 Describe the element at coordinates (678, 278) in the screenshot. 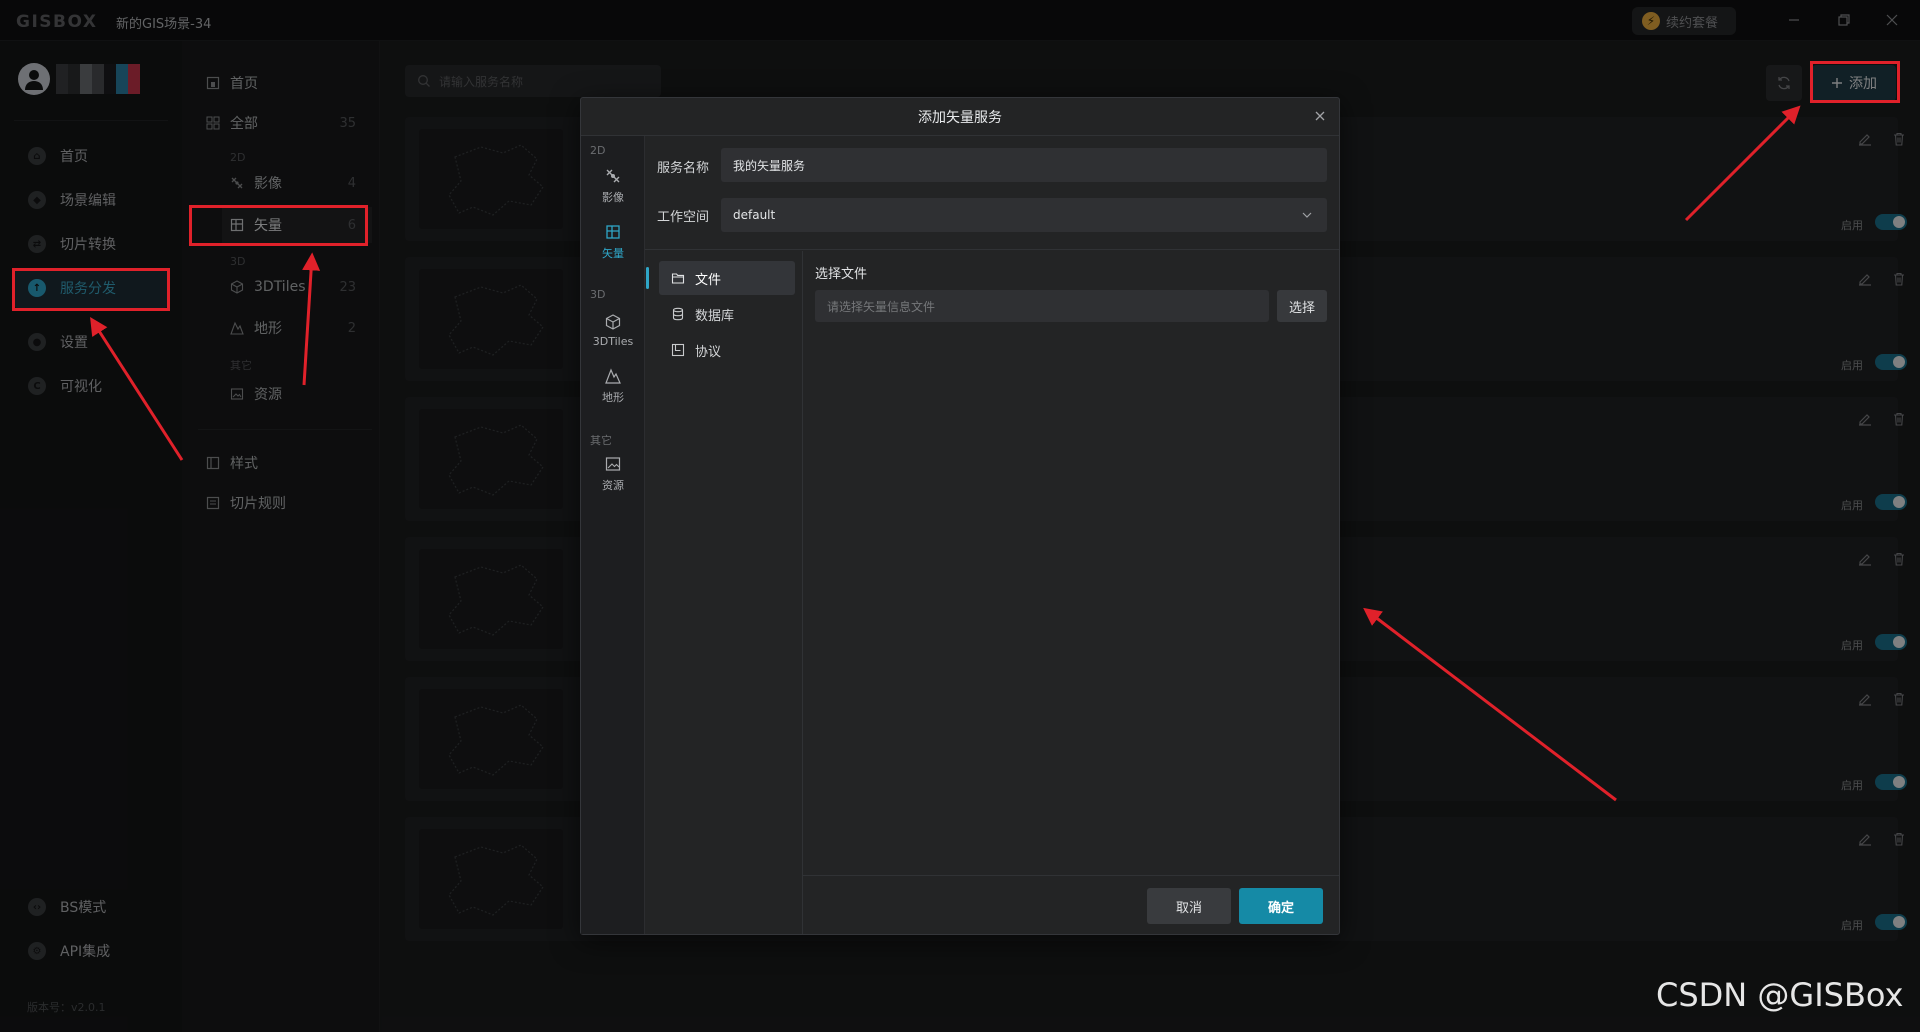

I see `folder-icon` at that location.